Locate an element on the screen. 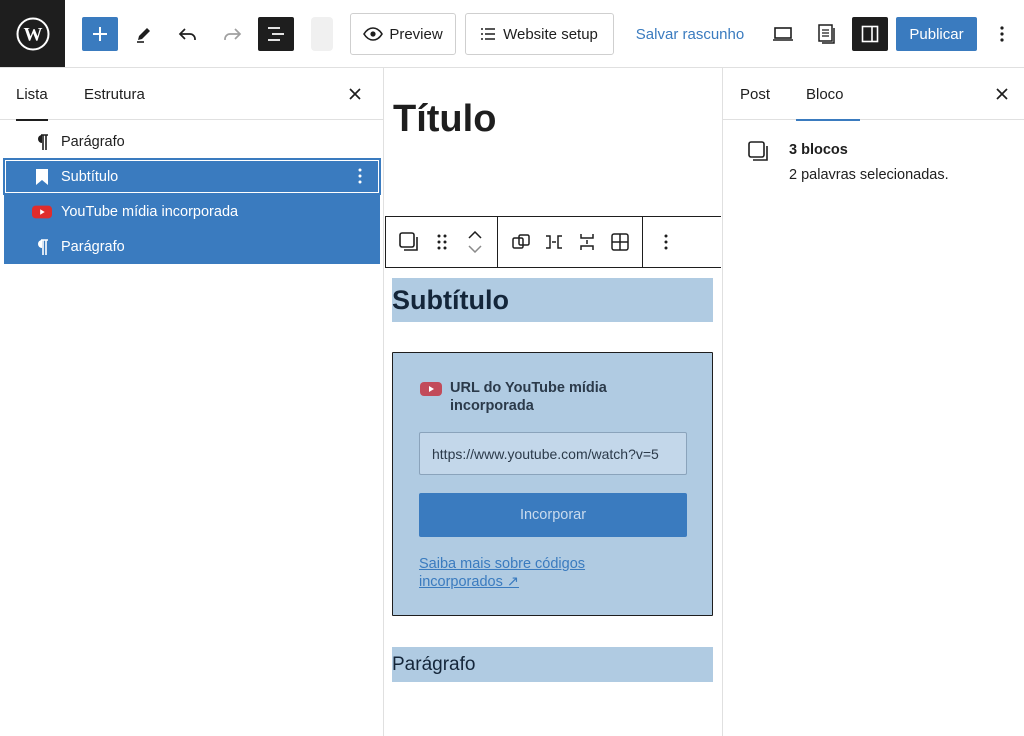 This screenshot has height=736, width=1024. group-icon is located at coordinates (520, 241).